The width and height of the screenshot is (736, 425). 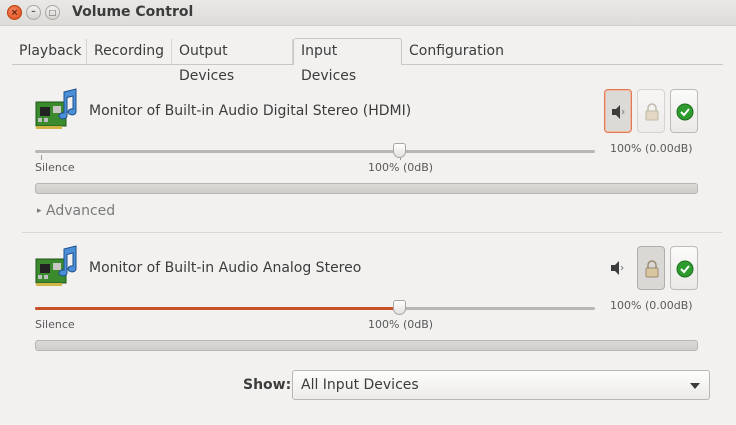 What do you see at coordinates (217, 308) in the screenshot?
I see `volume-slider-fill` at bounding box center [217, 308].